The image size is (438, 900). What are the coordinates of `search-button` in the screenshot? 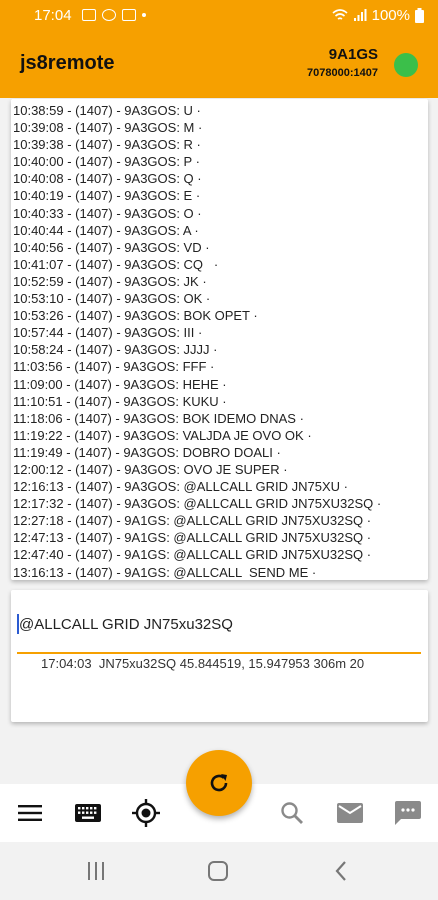 It's located at (292, 813).